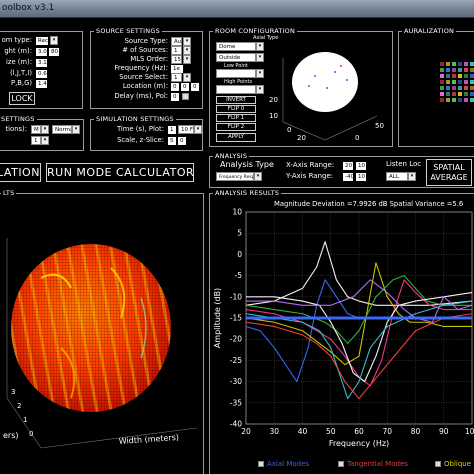  I want to click on apply-button: APPLY, so click(236, 137).